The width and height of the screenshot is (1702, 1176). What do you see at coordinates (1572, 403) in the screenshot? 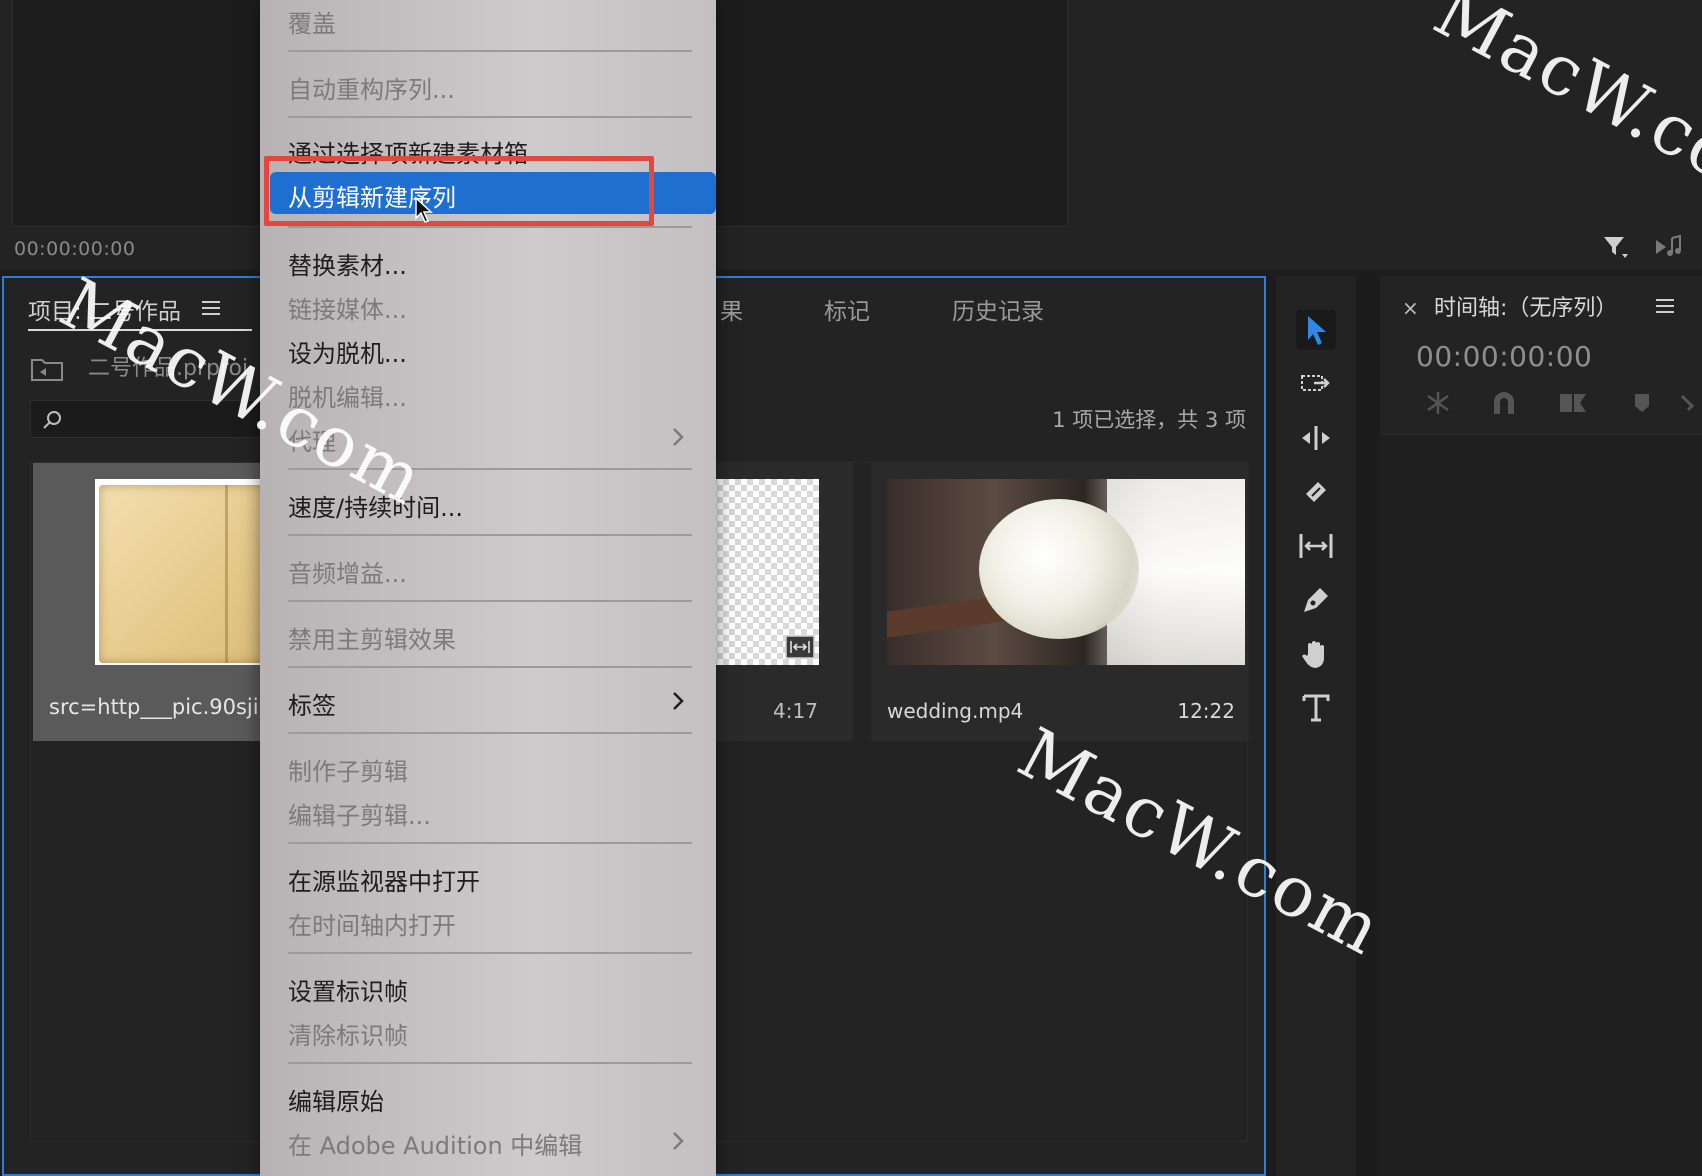
I see `linked-selection-icon` at bounding box center [1572, 403].